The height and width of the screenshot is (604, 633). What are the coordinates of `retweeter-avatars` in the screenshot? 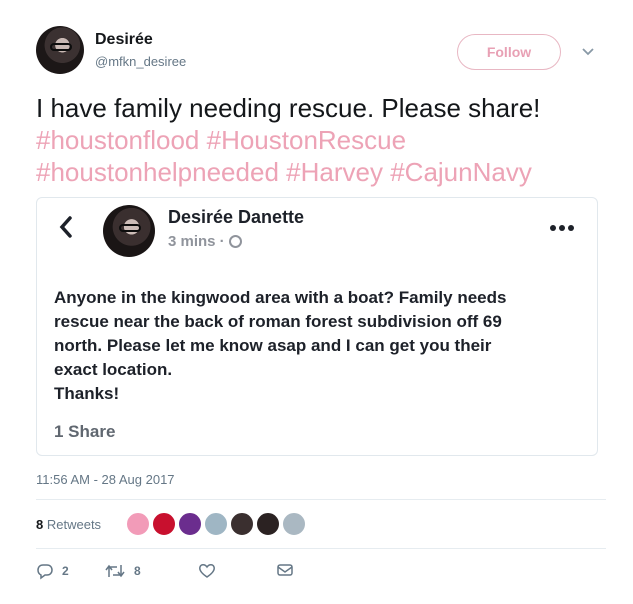 It's located at (217, 525).